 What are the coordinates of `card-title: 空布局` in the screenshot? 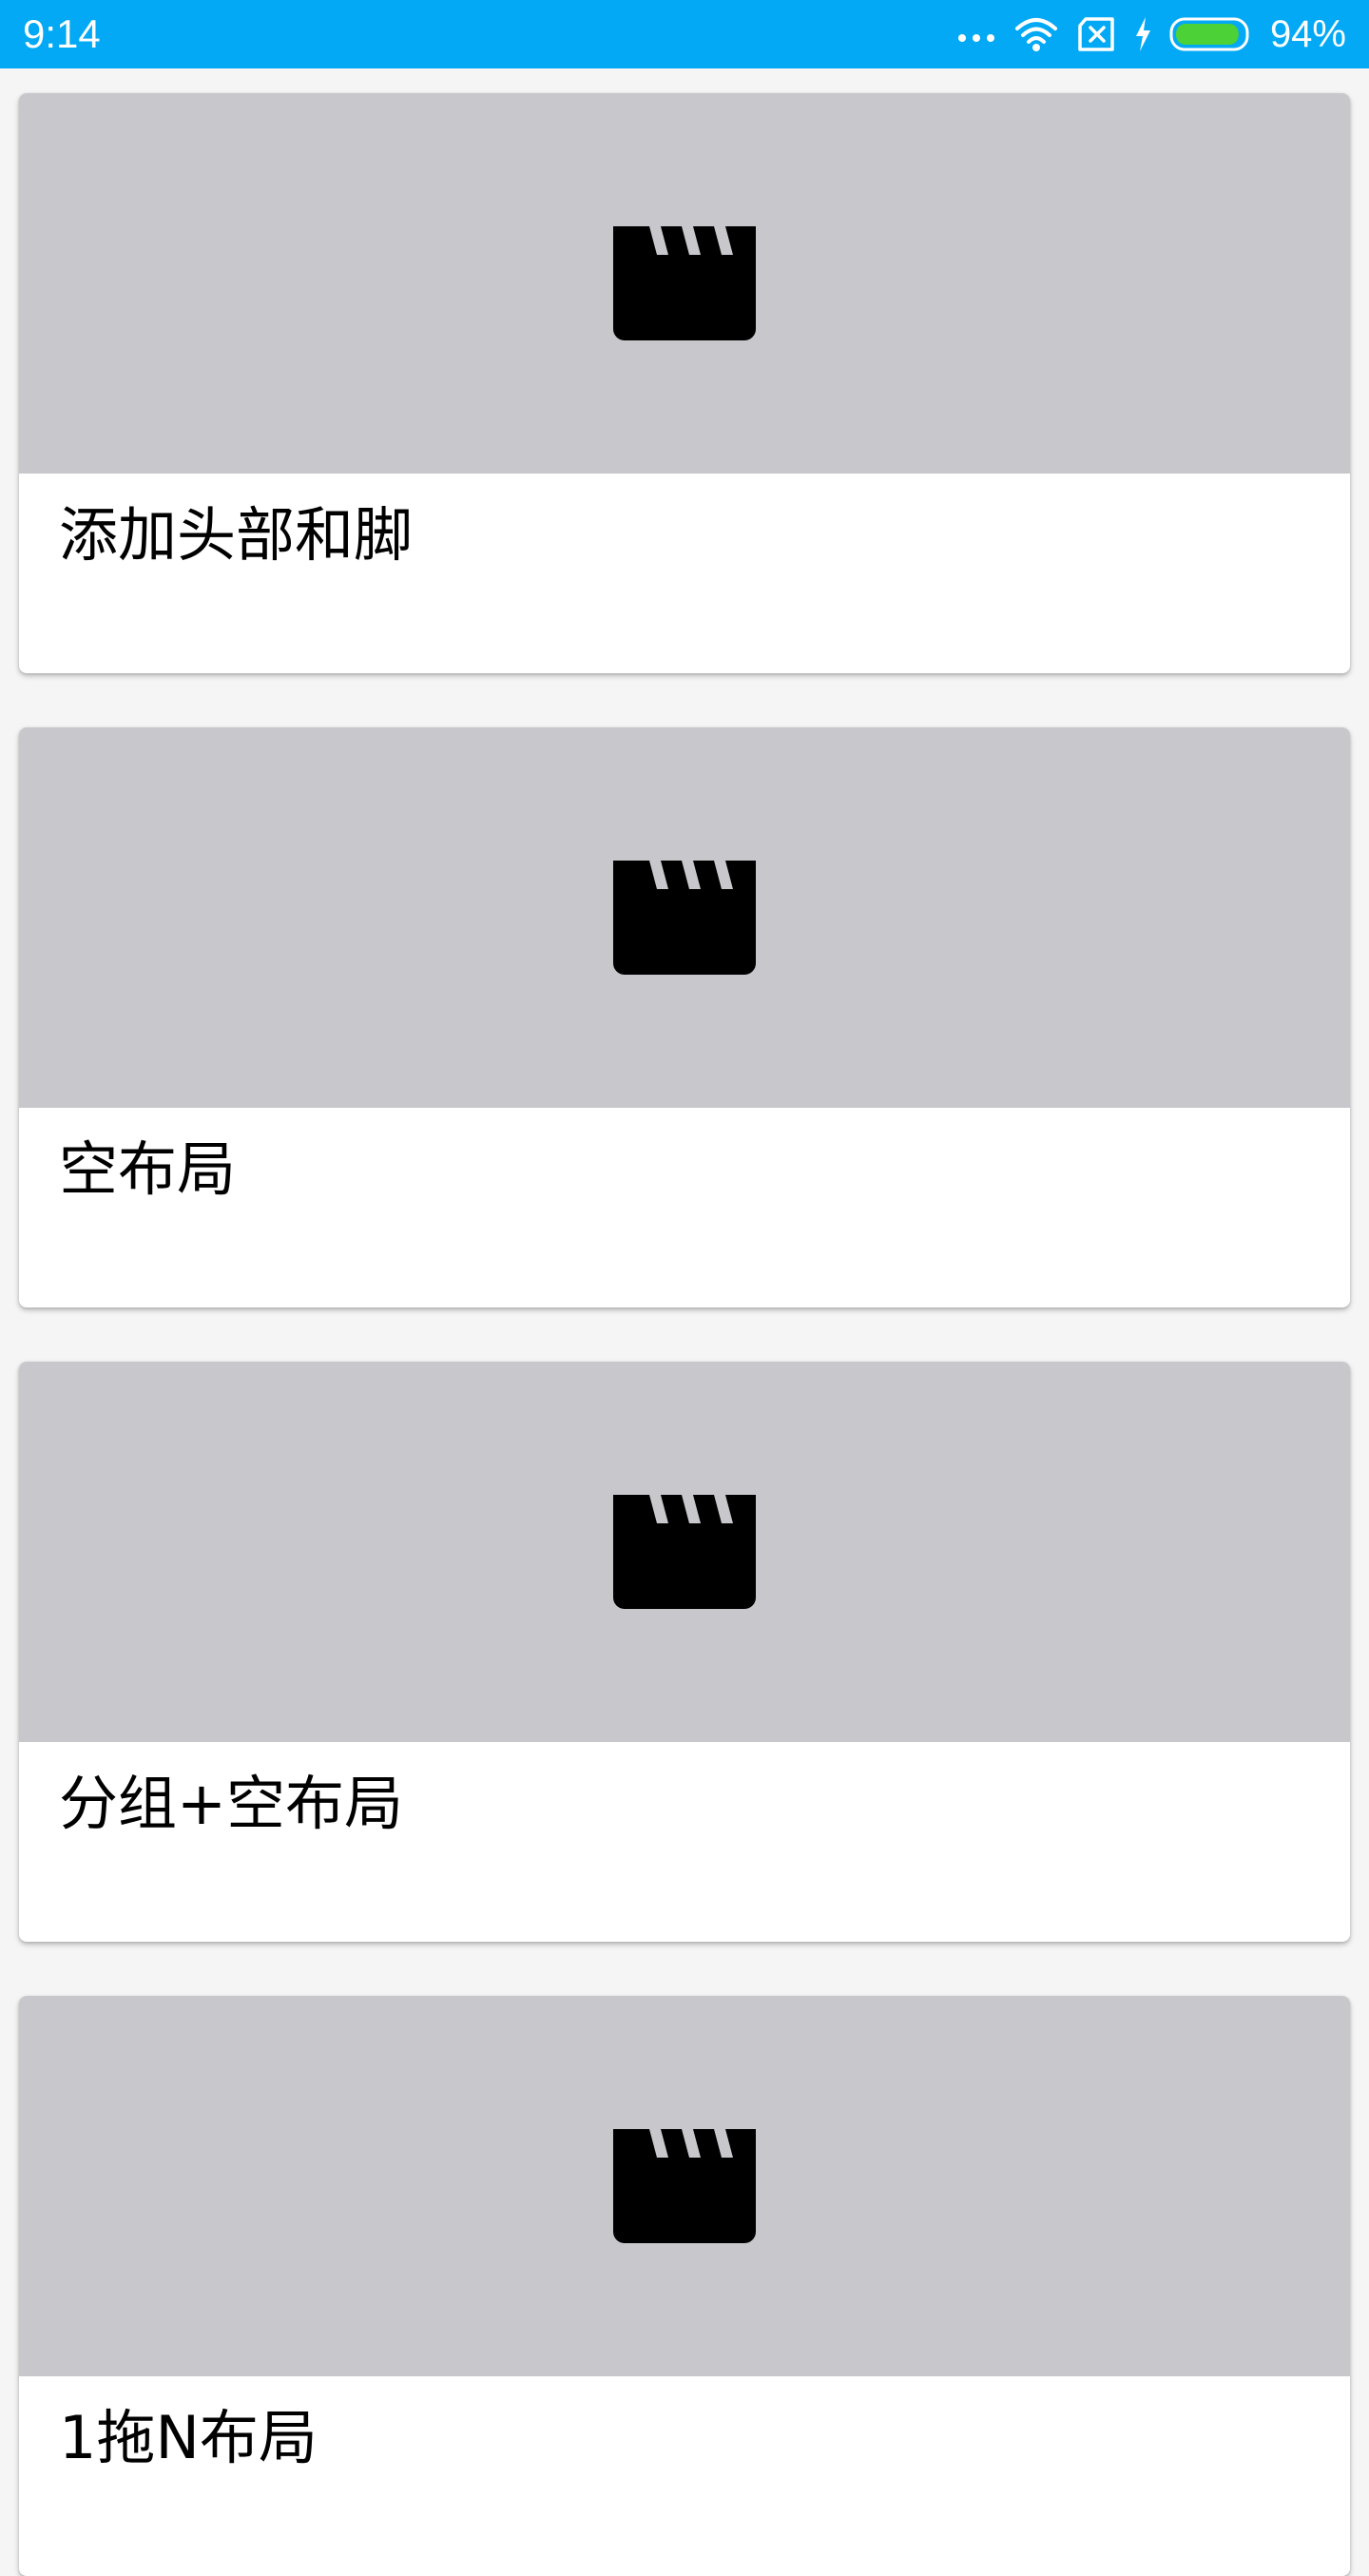 It's located at (148, 1169).